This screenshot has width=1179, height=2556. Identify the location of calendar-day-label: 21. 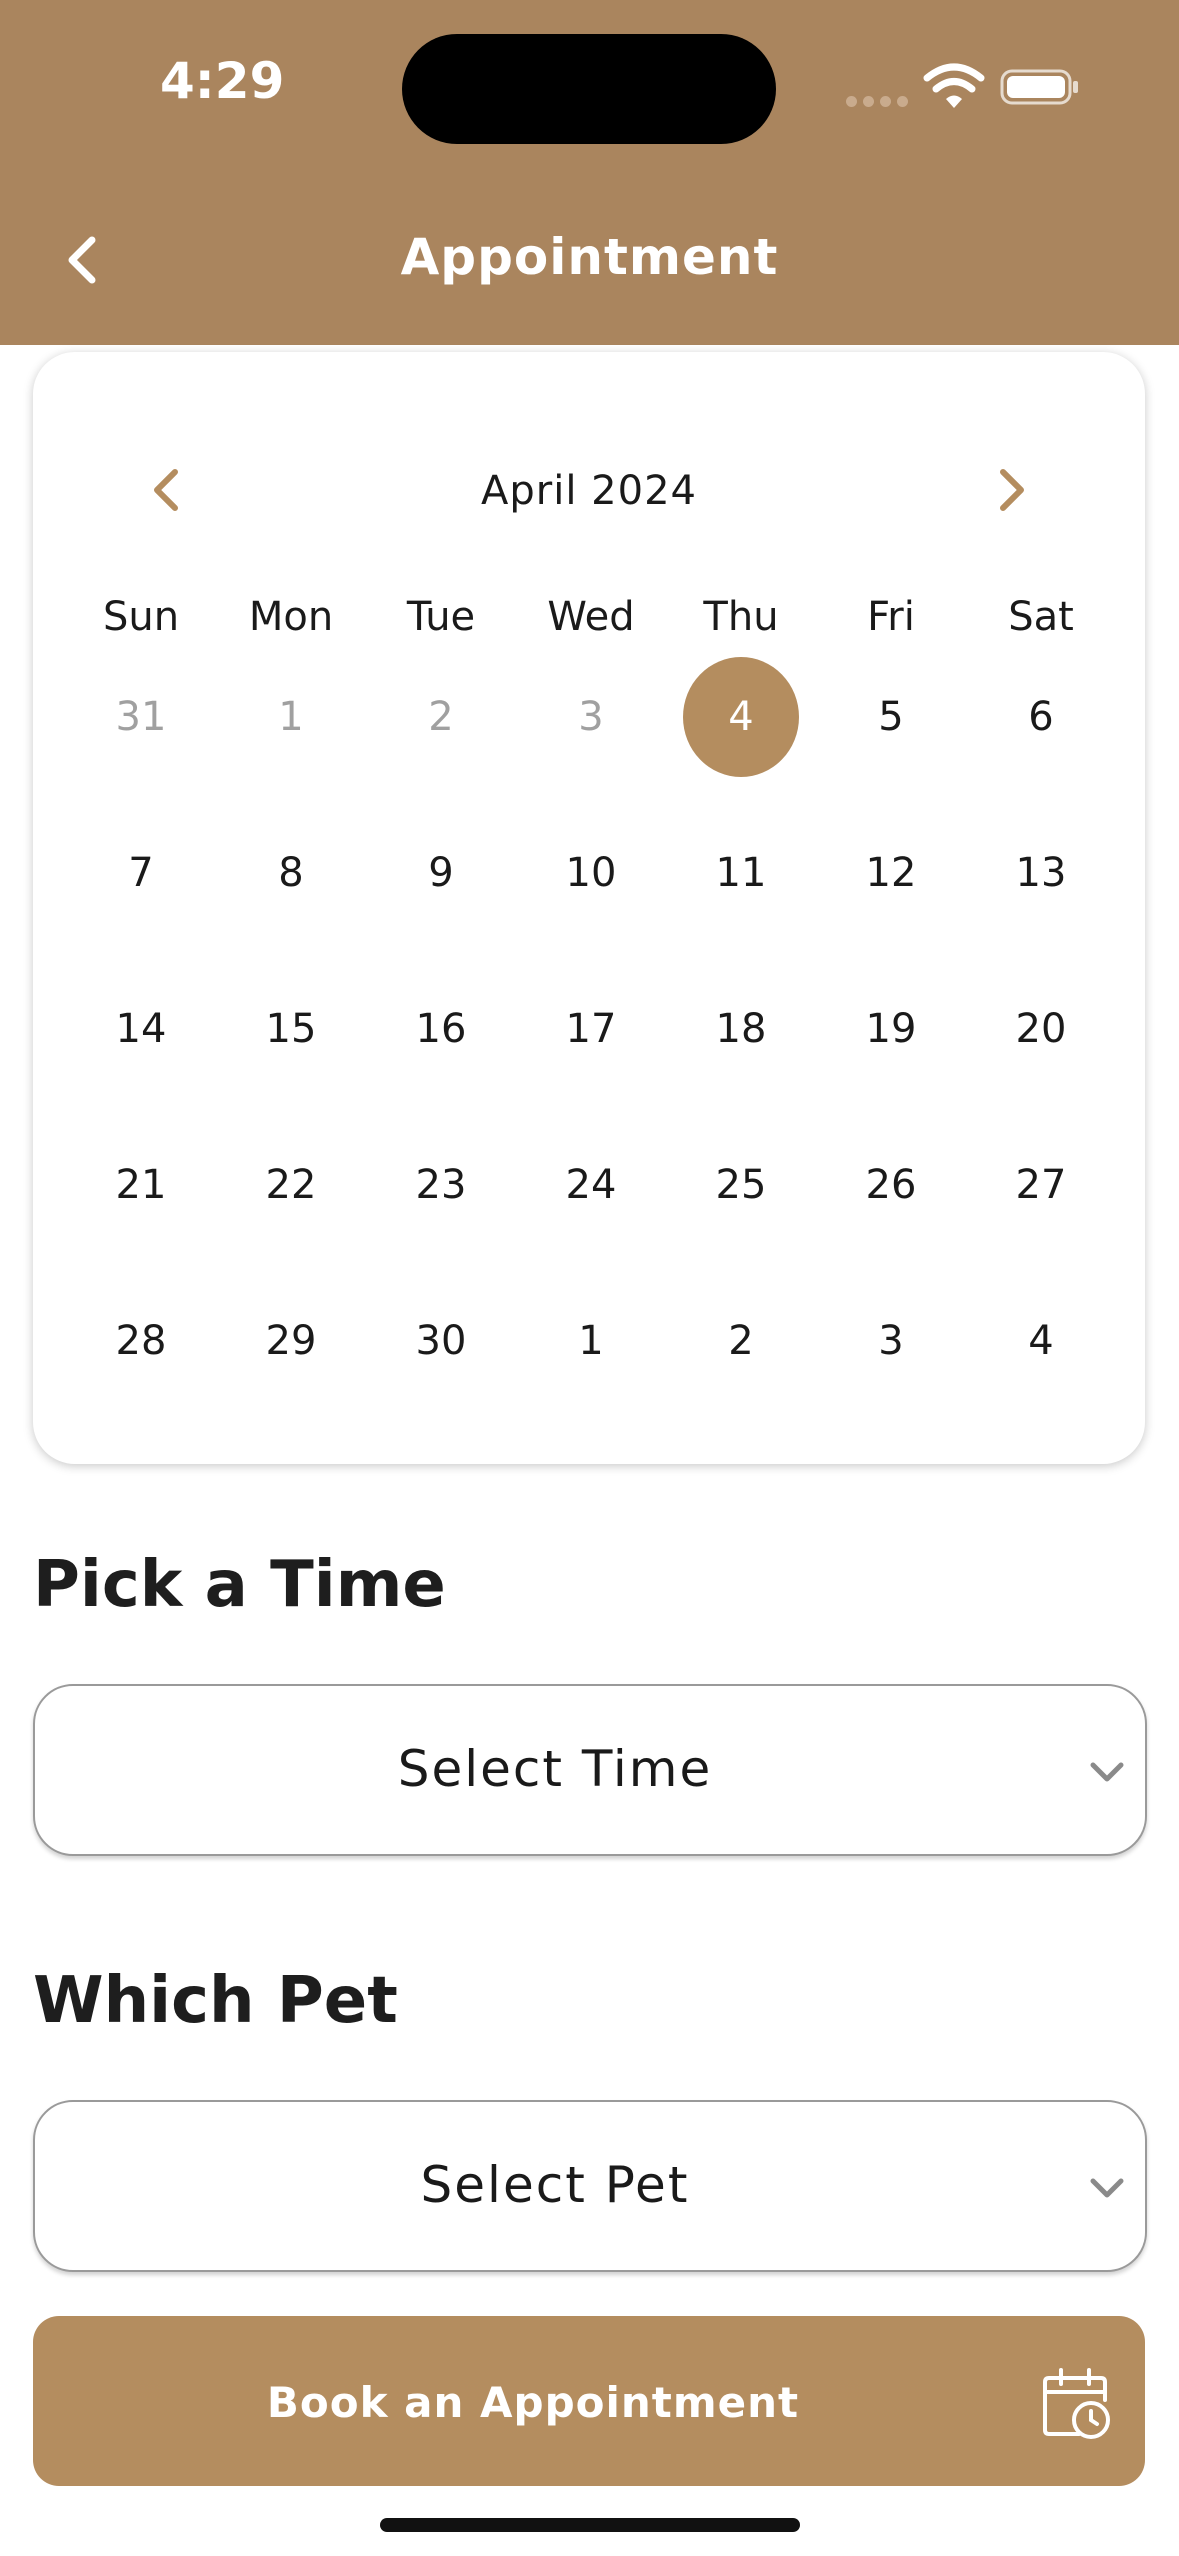
(141, 1185).